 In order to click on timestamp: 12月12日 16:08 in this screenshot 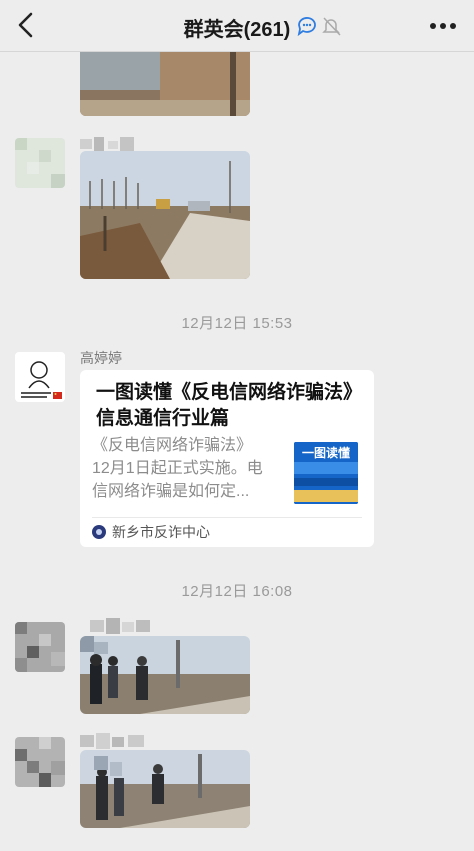, I will do `click(237, 591)`.